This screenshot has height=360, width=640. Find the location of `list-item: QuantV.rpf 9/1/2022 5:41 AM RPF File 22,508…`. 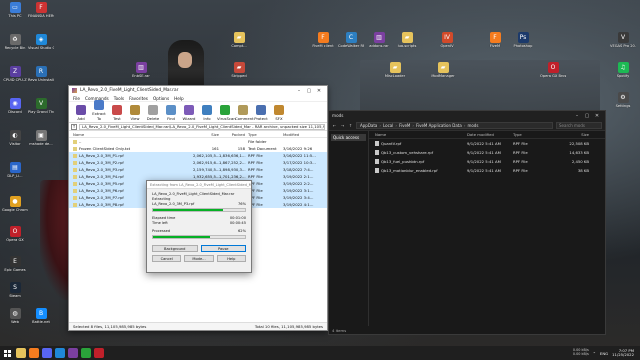

list-item: QuantV.rpf 9/1/2022 5:41 AM RPF File 22,508… is located at coordinates (487, 143).